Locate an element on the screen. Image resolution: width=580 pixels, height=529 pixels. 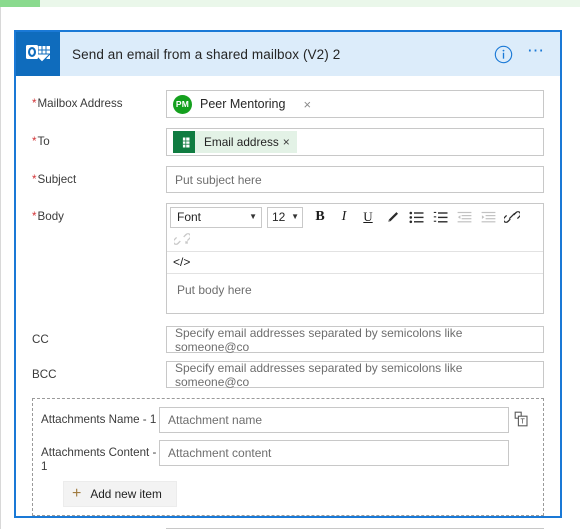
underline-icon: U is located at coordinates (368, 217).